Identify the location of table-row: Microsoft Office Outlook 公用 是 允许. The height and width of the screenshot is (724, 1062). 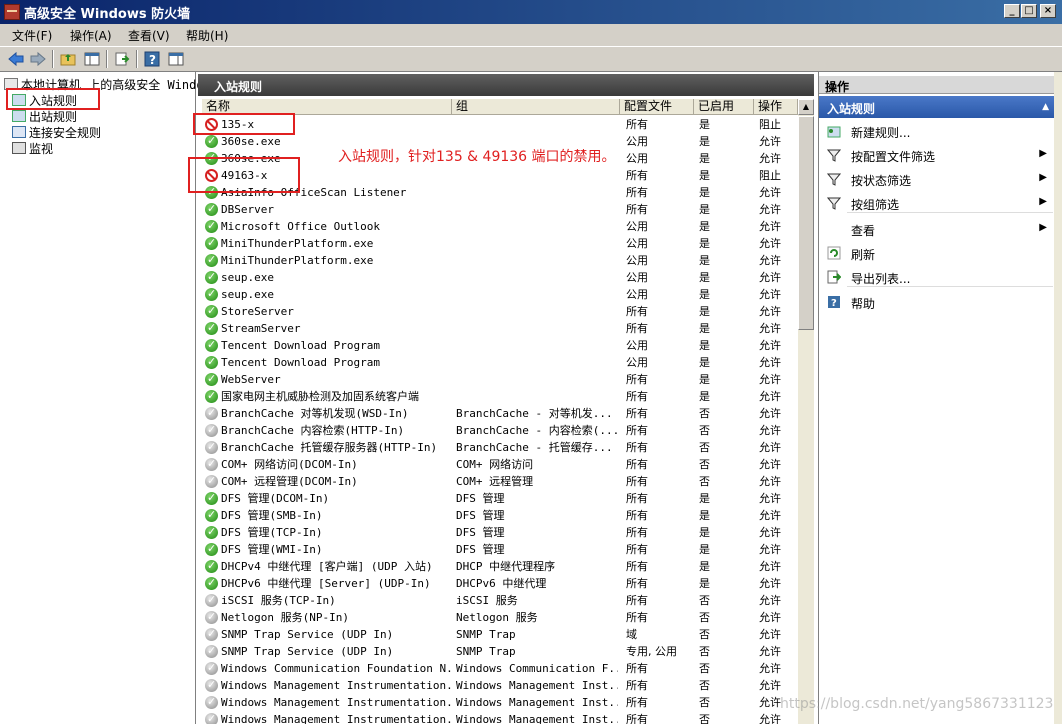
(498, 226).